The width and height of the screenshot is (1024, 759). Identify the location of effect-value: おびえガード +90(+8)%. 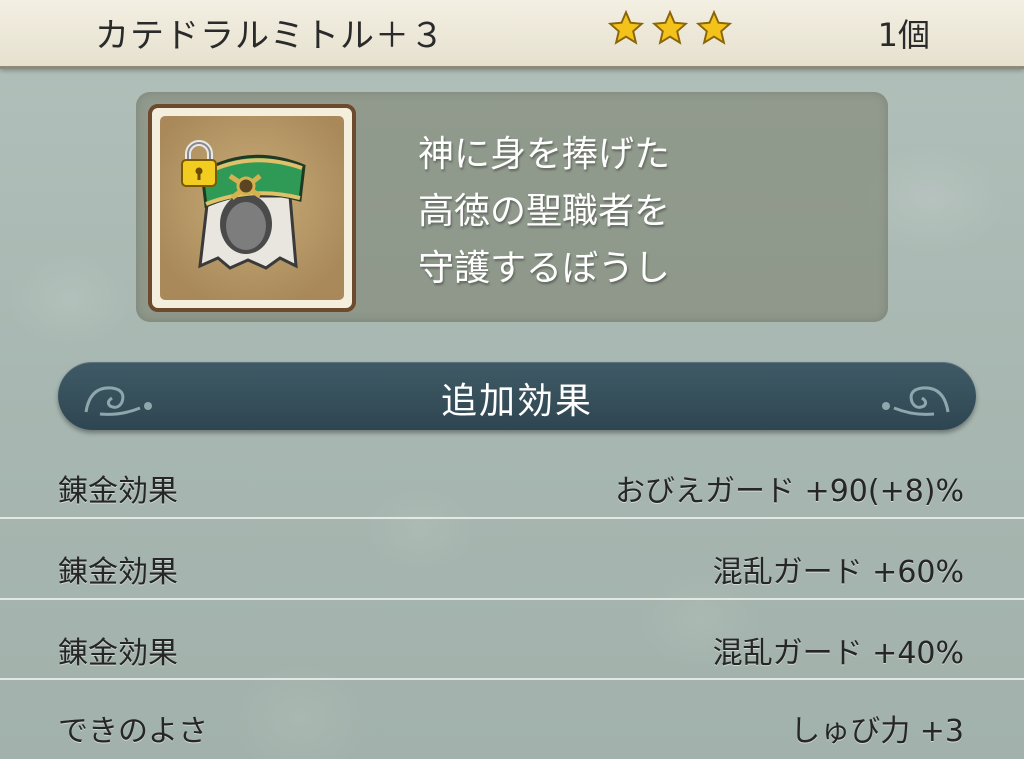
(789, 491).